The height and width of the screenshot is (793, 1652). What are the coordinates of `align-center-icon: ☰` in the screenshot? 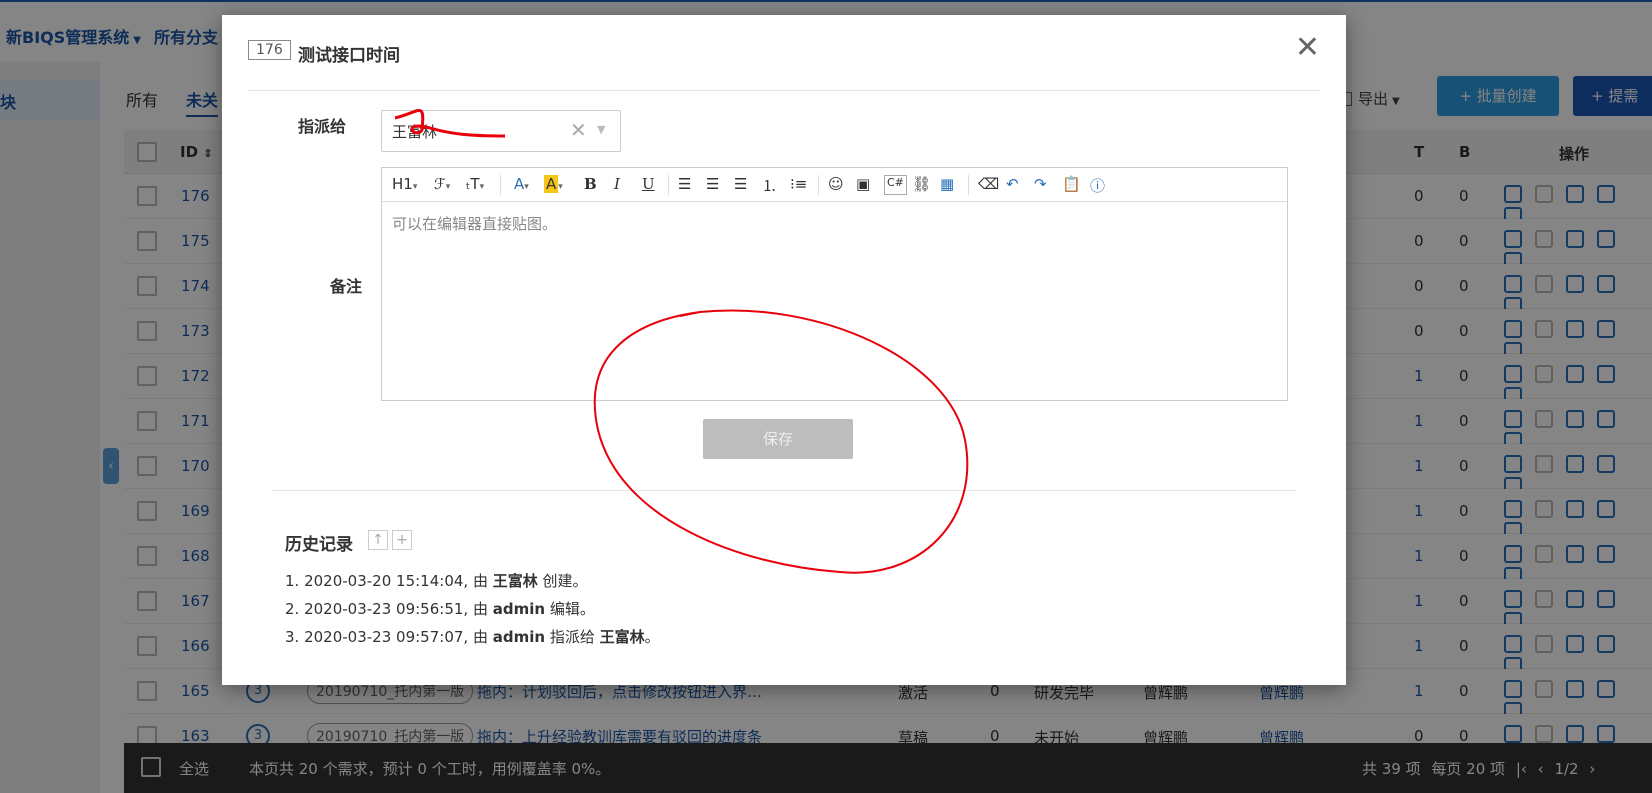 It's located at (712, 185).